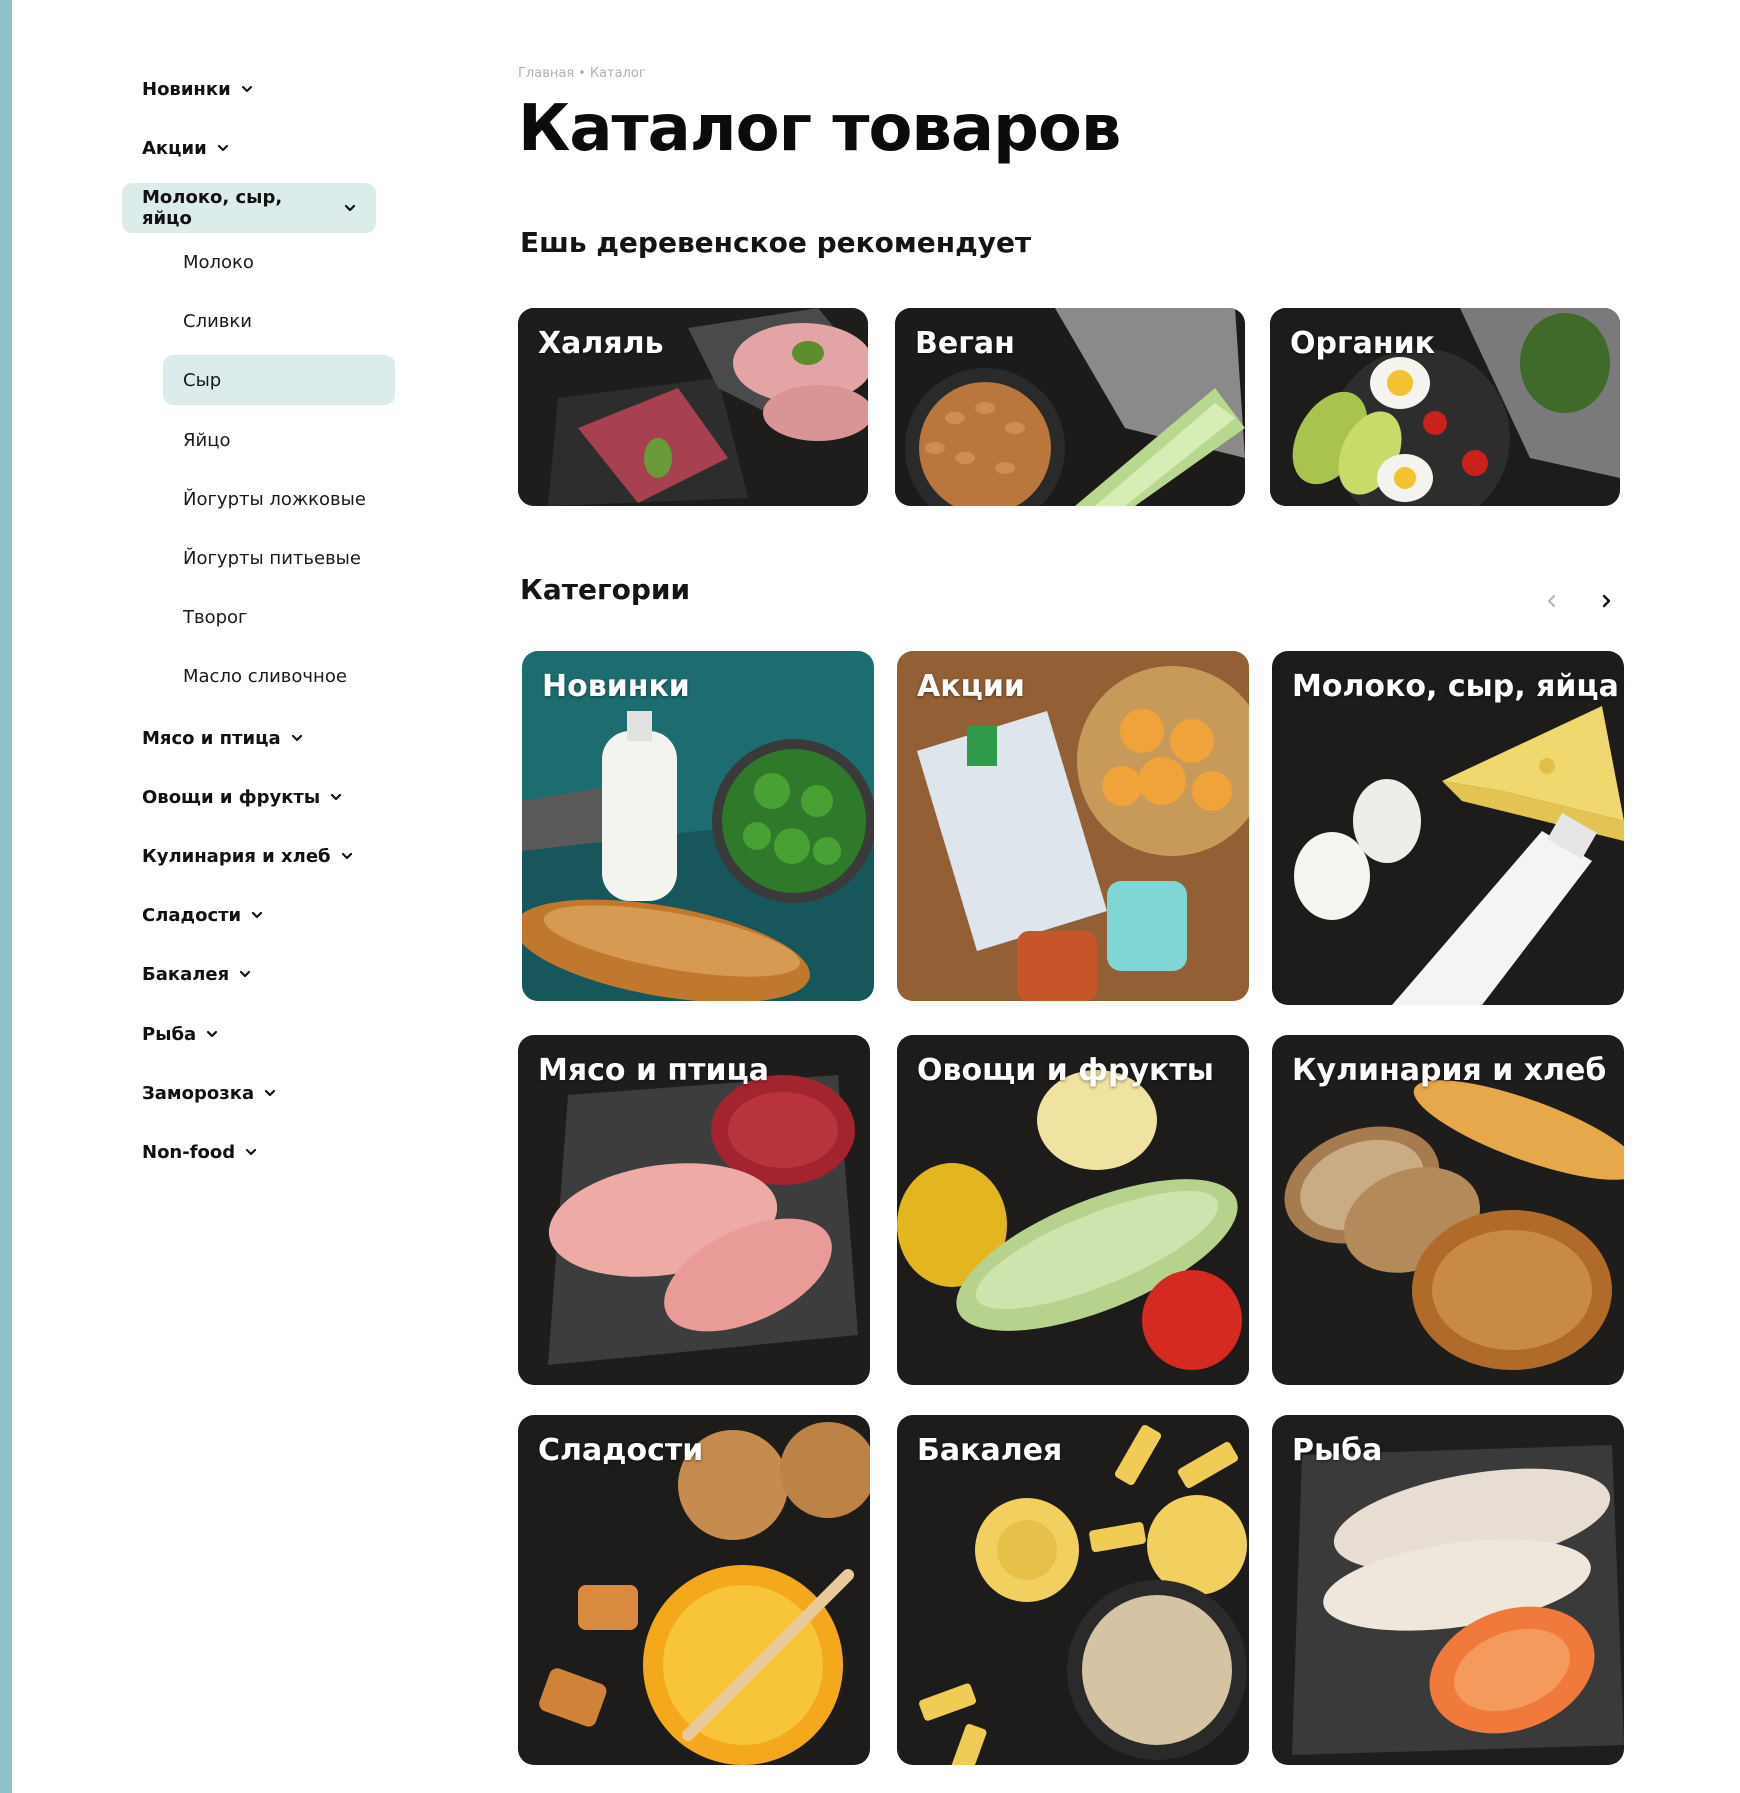 The height and width of the screenshot is (1793, 1740). Describe the element at coordinates (231, 797) in the screenshot. I see `sidebar-item-label: Овощи и фрукты` at that location.